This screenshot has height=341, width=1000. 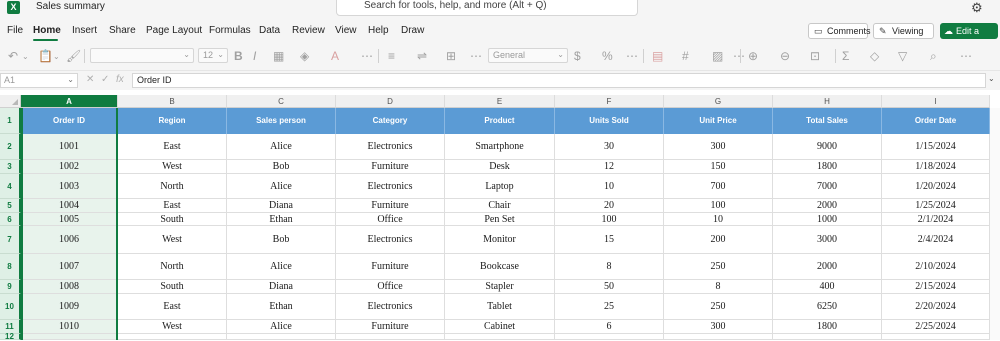 I want to click on delete-cells-icon: ⊖, so click(x=785, y=56).